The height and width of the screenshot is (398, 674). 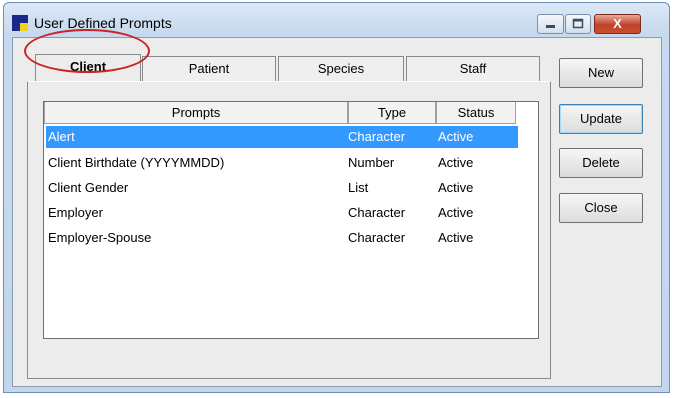 What do you see at coordinates (358, 187) in the screenshot?
I see `cell-type: List` at bounding box center [358, 187].